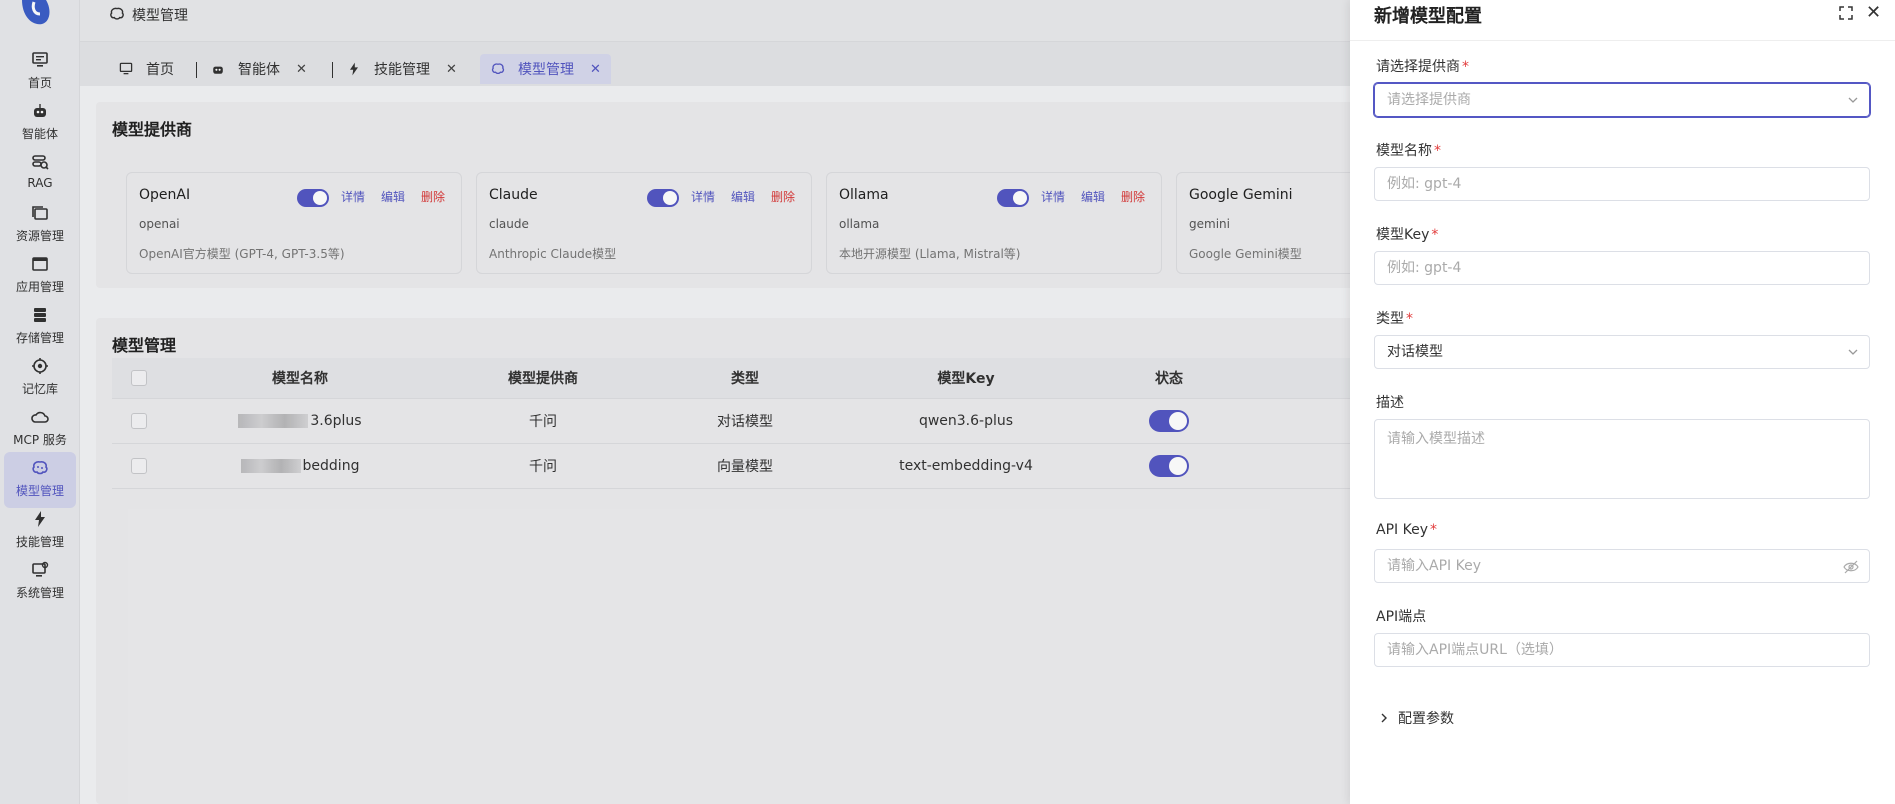 The width and height of the screenshot is (1895, 804). Describe the element at coordinates (1384, 718) in the screenshot. I see `chevron-right-icon` at that location.